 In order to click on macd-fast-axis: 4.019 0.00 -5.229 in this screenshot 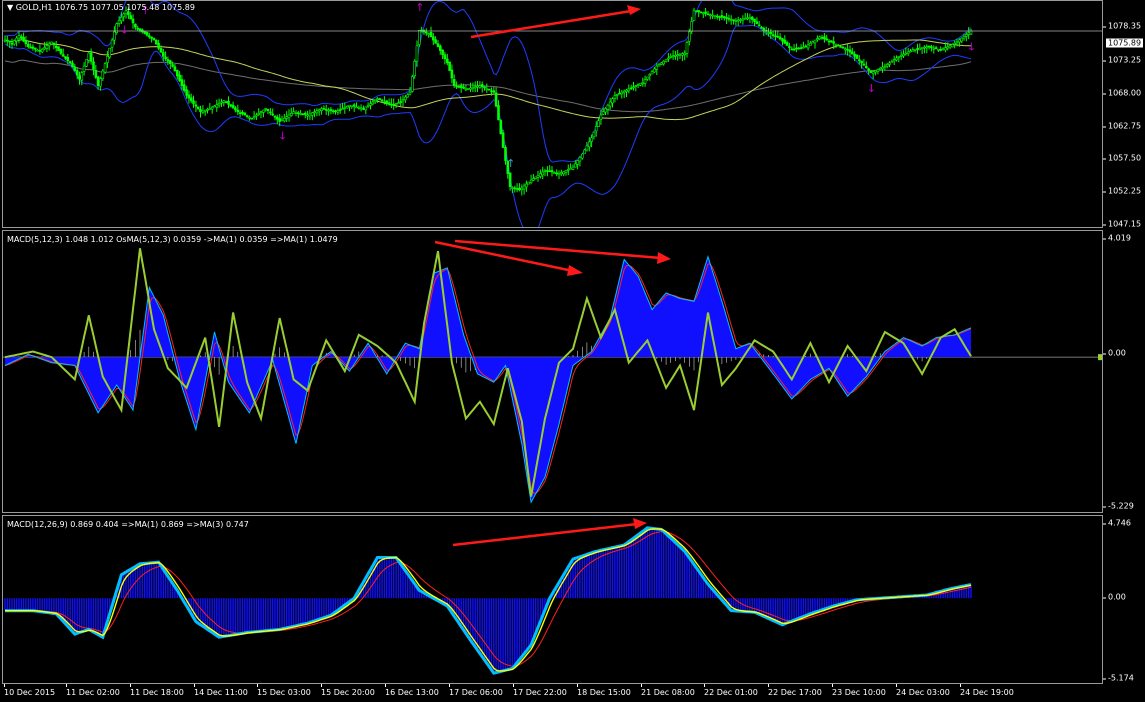, I will do `click(1124, 371)`.